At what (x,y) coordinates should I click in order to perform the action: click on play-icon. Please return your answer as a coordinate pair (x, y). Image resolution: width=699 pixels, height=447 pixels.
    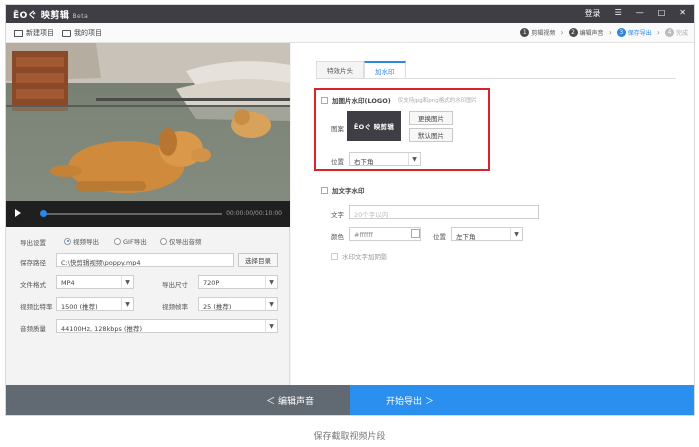
    Looking at the image, I should click on (18, 213).